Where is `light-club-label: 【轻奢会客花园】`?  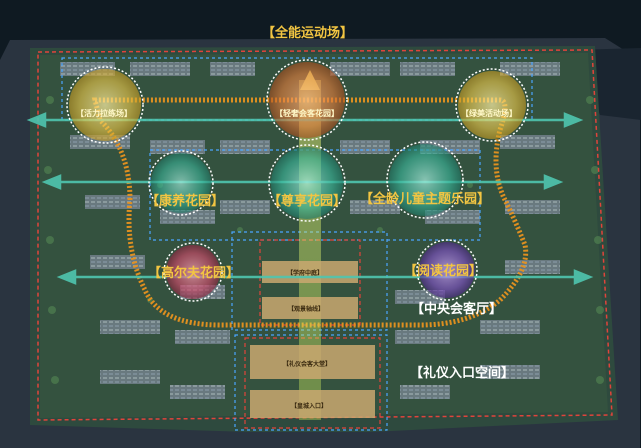 light-club-label: 【轻奢会客花园】 is located at coordinates (307, 113).